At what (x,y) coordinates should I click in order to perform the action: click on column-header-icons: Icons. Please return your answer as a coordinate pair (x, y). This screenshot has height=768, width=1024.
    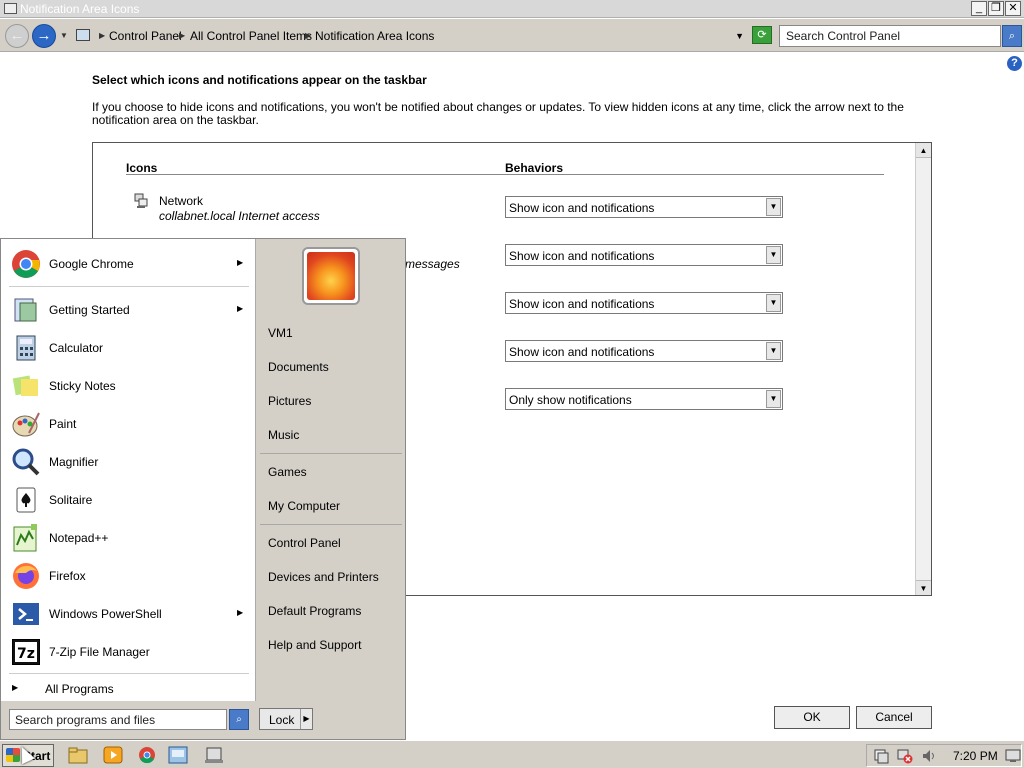
    Looking at the image, I should click on (142, 168).